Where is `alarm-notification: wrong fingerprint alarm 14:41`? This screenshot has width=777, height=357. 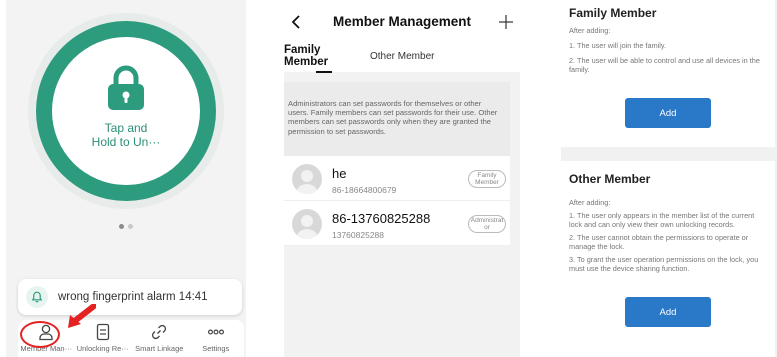
alarm-notification: wrong fingerprint alarm 14:41 is located at coordinates (130, 297).